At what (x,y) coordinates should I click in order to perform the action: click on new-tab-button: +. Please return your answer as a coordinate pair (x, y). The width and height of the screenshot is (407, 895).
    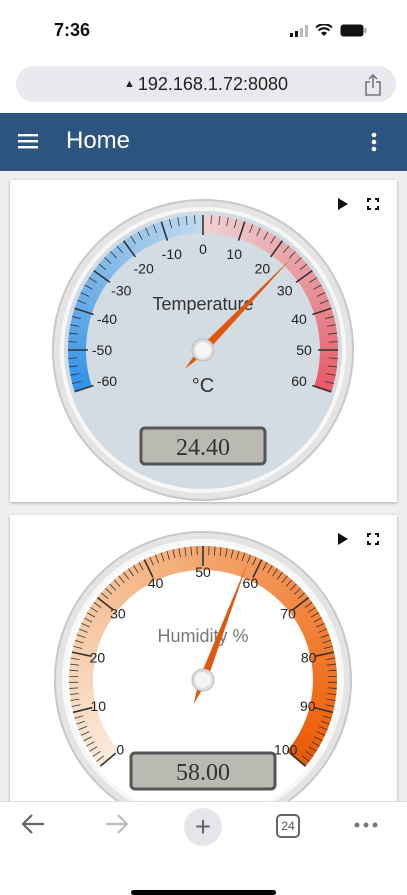
    Looking at the image, I should click on (203, 827).